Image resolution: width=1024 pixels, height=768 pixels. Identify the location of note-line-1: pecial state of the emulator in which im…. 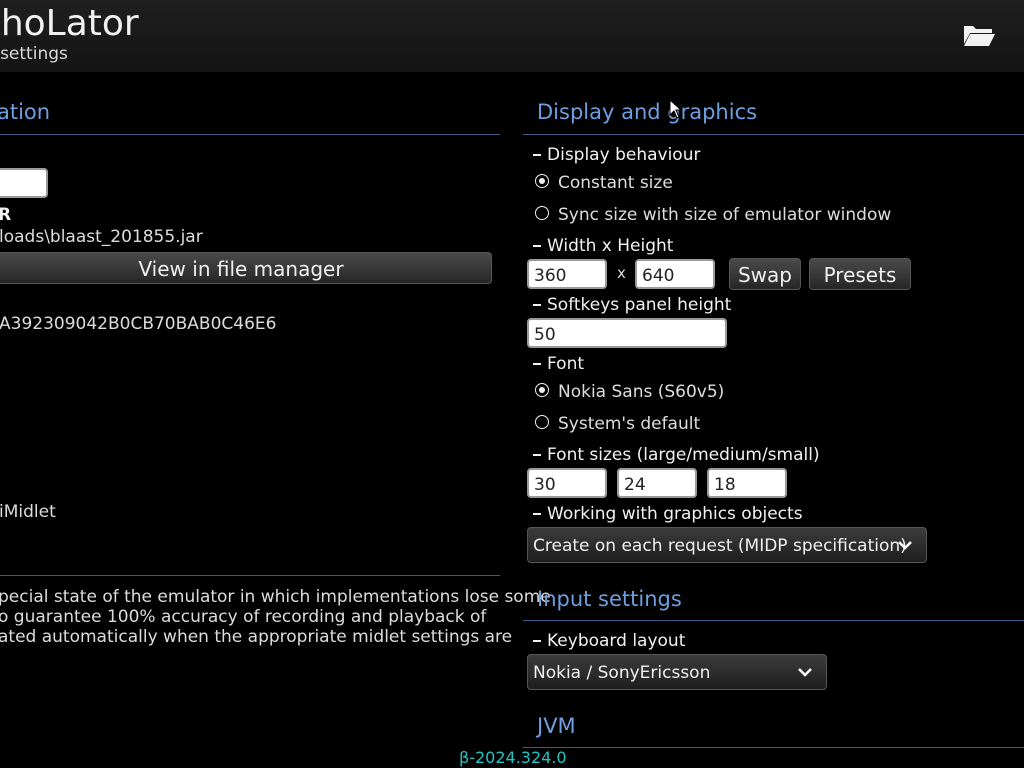
(275, 597).